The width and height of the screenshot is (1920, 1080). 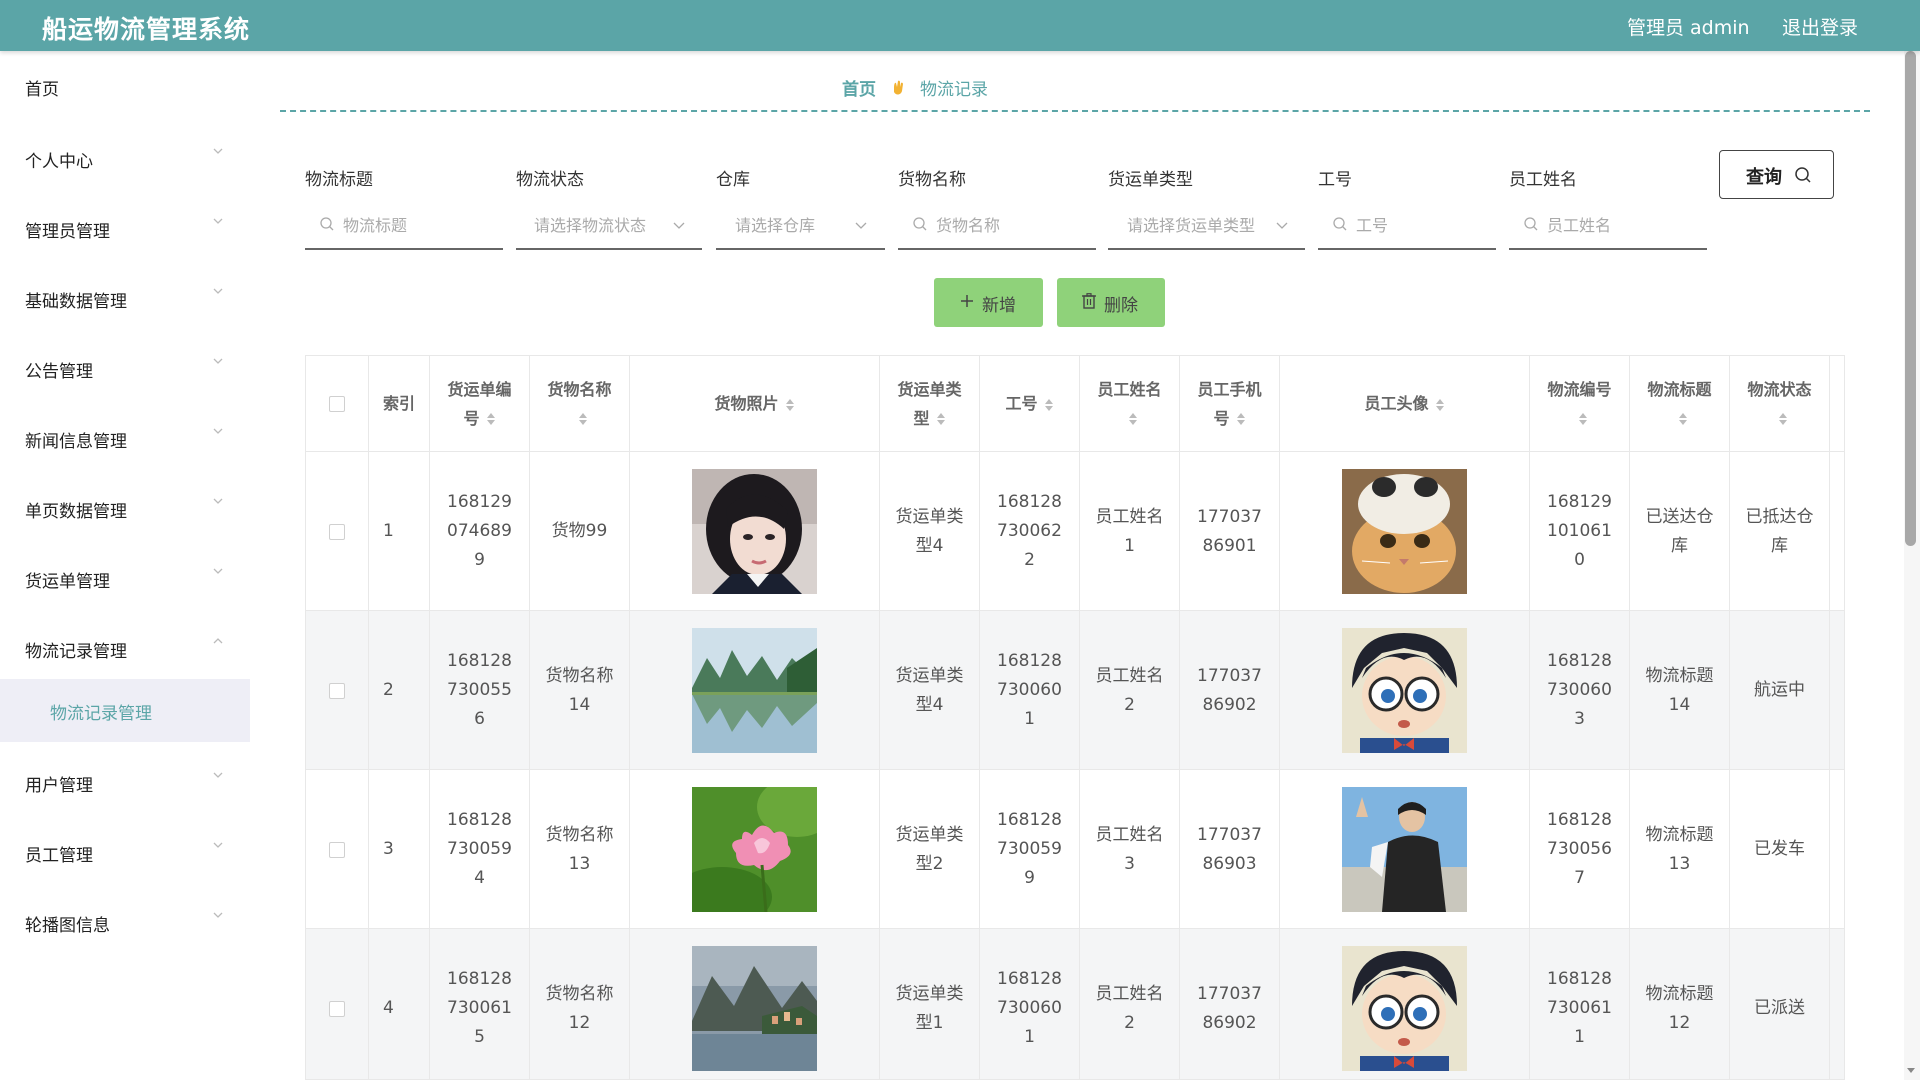 I want to click on lake-mountains-photo-image, so click(x=754, y=690).